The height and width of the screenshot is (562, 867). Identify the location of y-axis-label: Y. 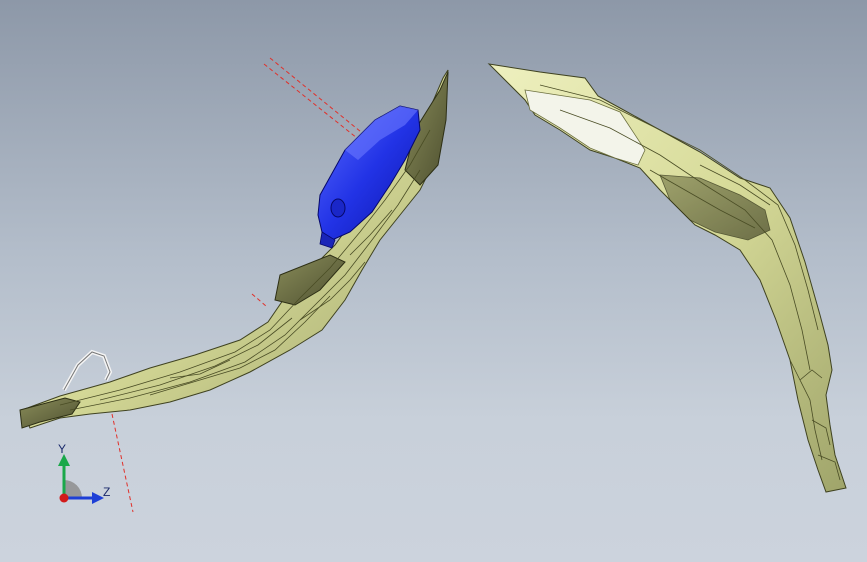
(62, 449).